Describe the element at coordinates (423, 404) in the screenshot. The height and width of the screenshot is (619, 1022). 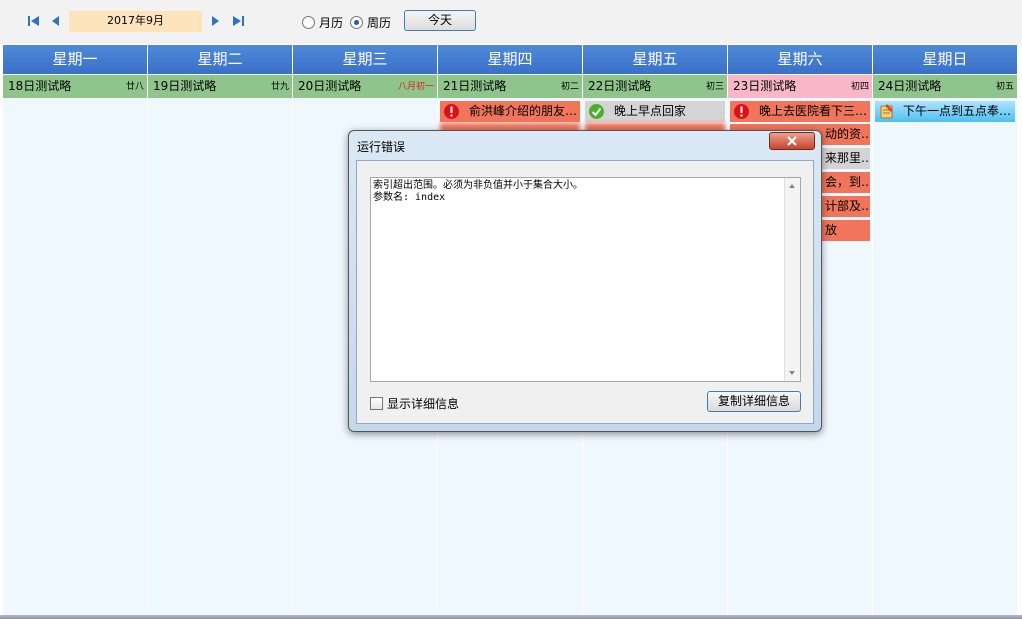
I see `show-details-label: 显示详细信息` at that location.